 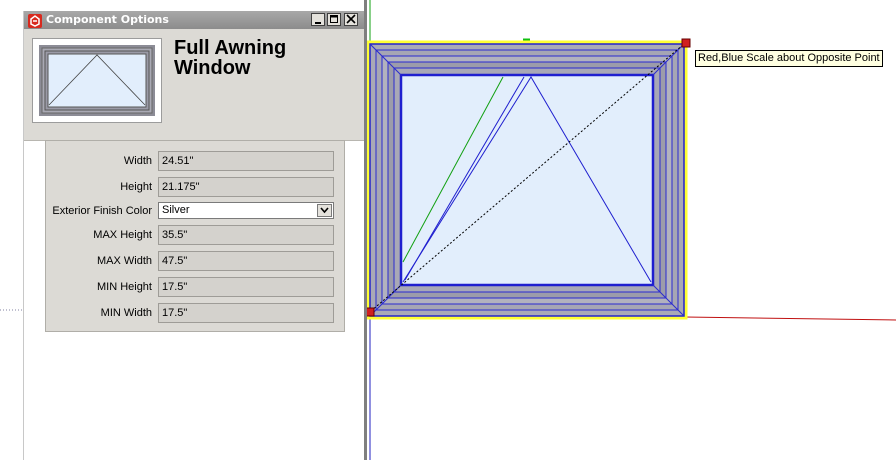 I want to click on option-row-width: Width 24.51", so click(x=195, y=161).